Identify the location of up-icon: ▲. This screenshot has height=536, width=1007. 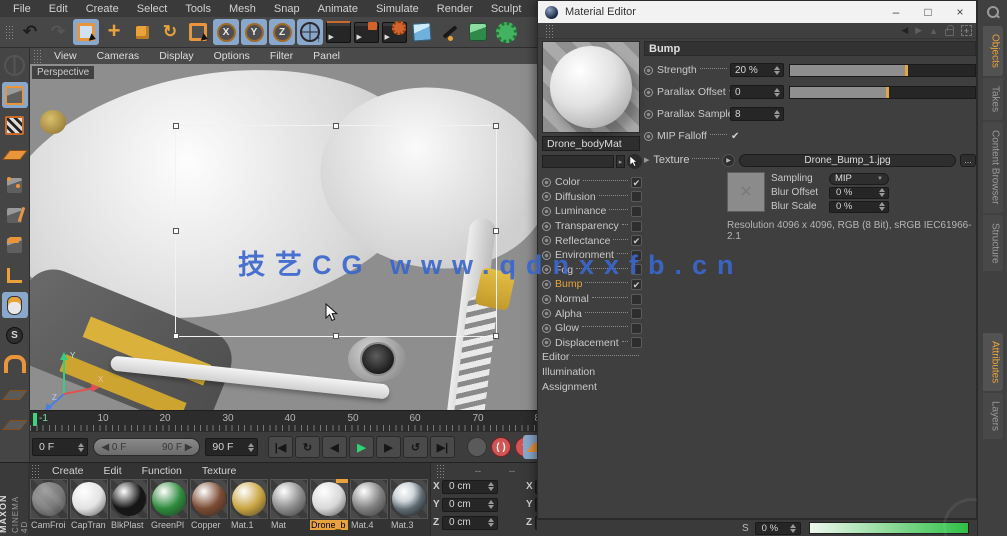
(933, 31).